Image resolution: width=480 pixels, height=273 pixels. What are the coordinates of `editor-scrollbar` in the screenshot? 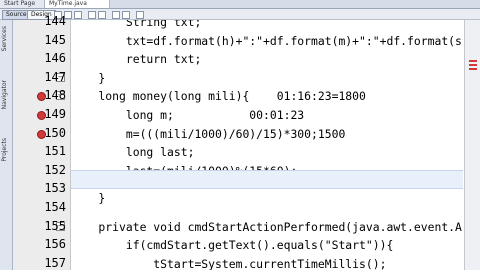 It's located at (472, 145).